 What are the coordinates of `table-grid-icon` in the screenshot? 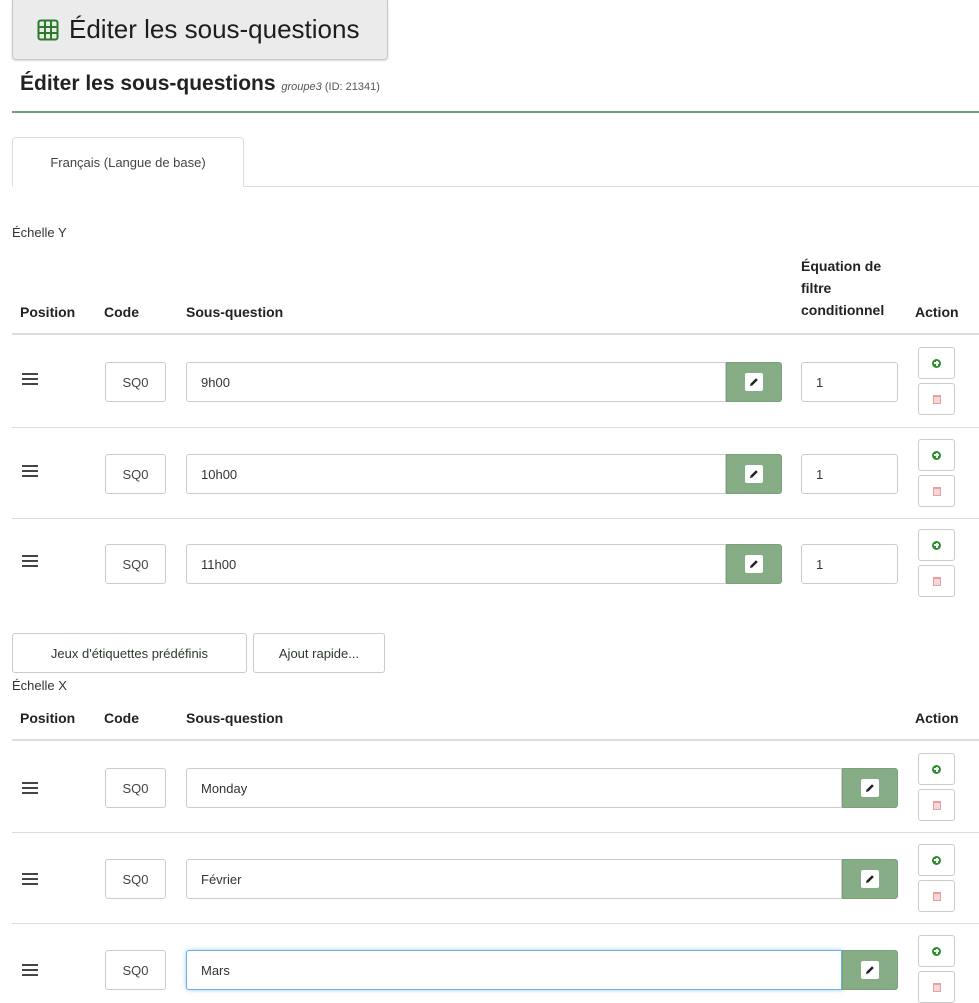 It's located at (48, 29).